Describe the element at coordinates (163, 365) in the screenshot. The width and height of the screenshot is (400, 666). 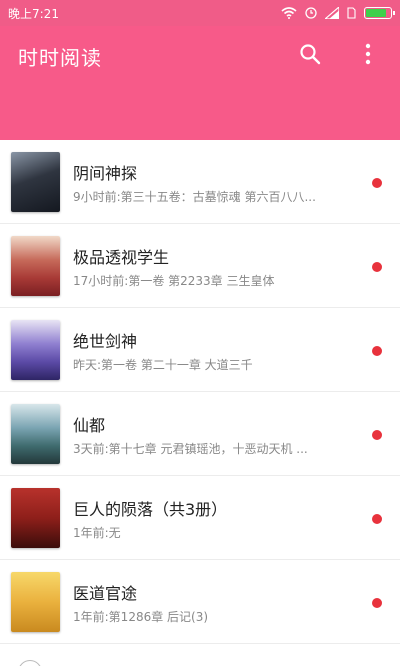
I see `book-last-chapter: 昨天:第一卷 第二十一章 大道三千` at that location.